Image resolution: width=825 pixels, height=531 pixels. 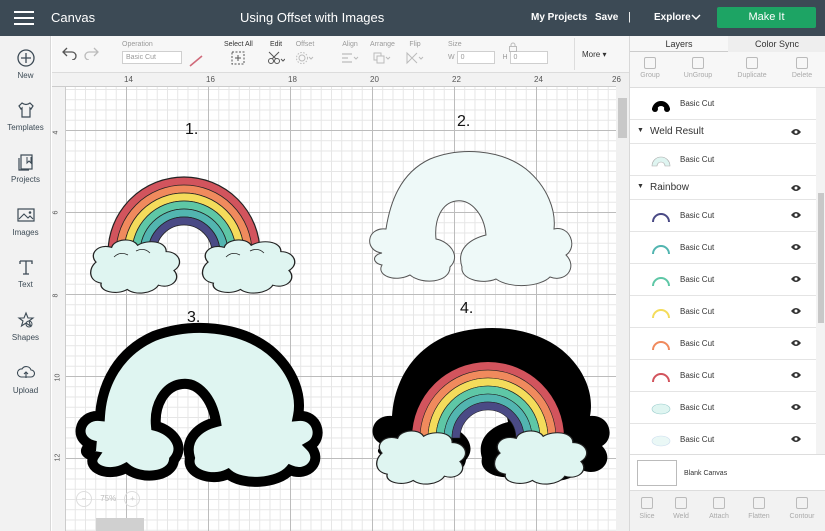 I want to click on edit-label: Edit, so click(x=276, y=44).